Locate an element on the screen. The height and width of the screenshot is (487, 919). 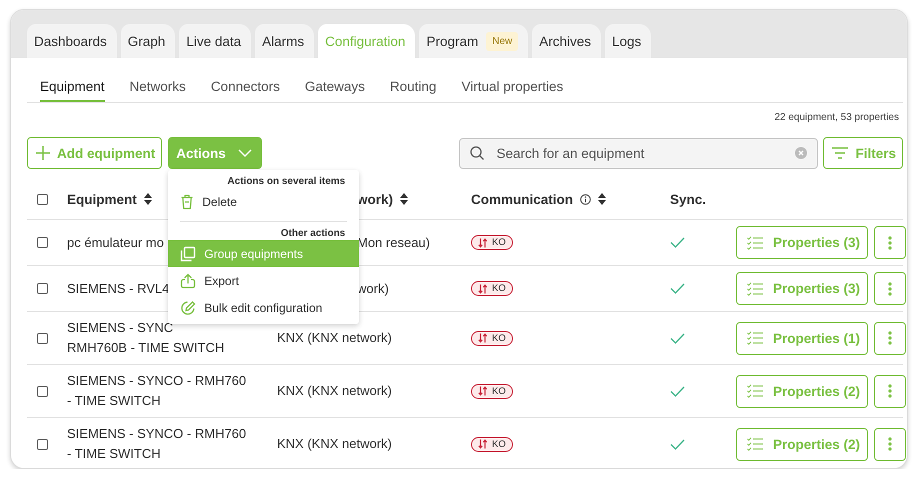
subtab: Connectors is located at coordinates (245, 80).